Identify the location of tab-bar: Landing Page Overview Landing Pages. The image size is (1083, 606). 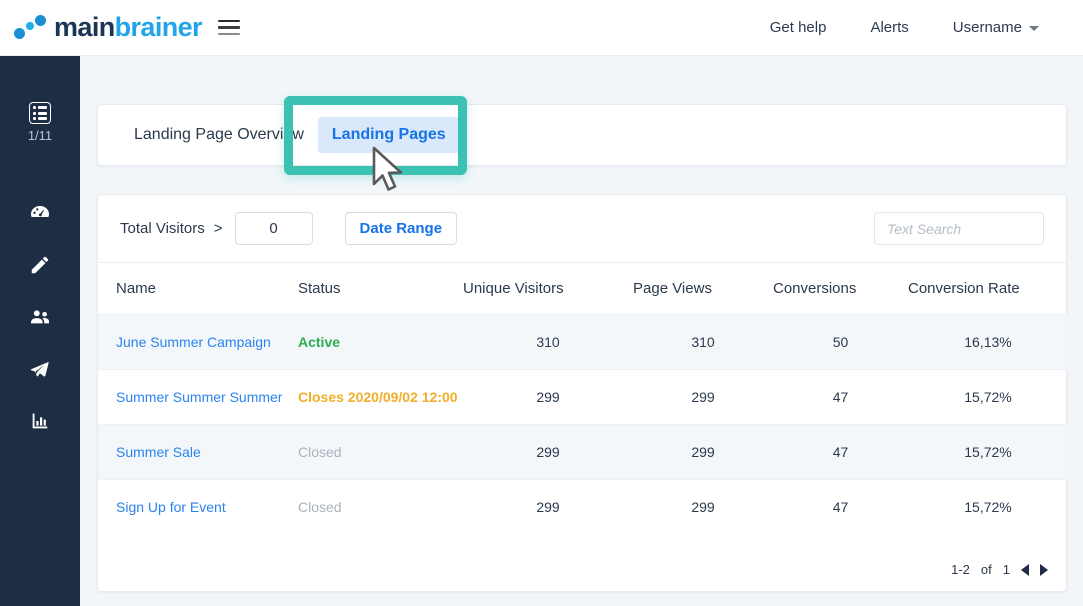
(582, 135).